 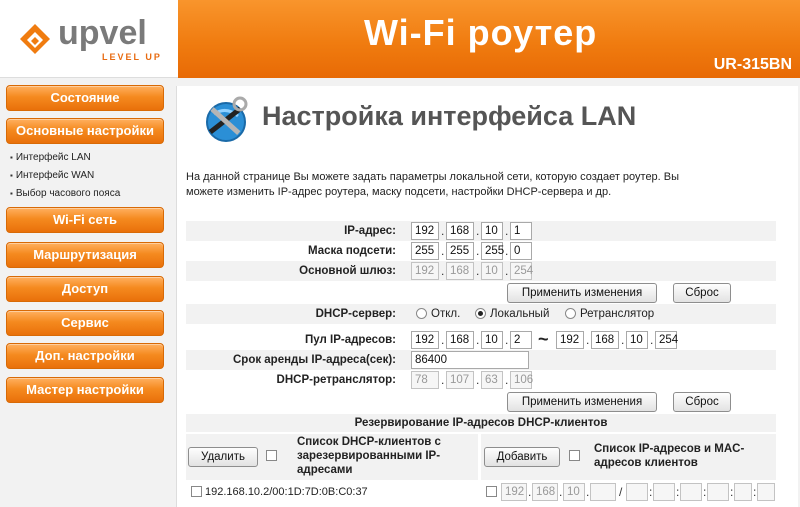 What do you see at coordinates (460, 231) in the screenshot?
I see `ip-octet-2: 168` at bounding box center [460, 231].